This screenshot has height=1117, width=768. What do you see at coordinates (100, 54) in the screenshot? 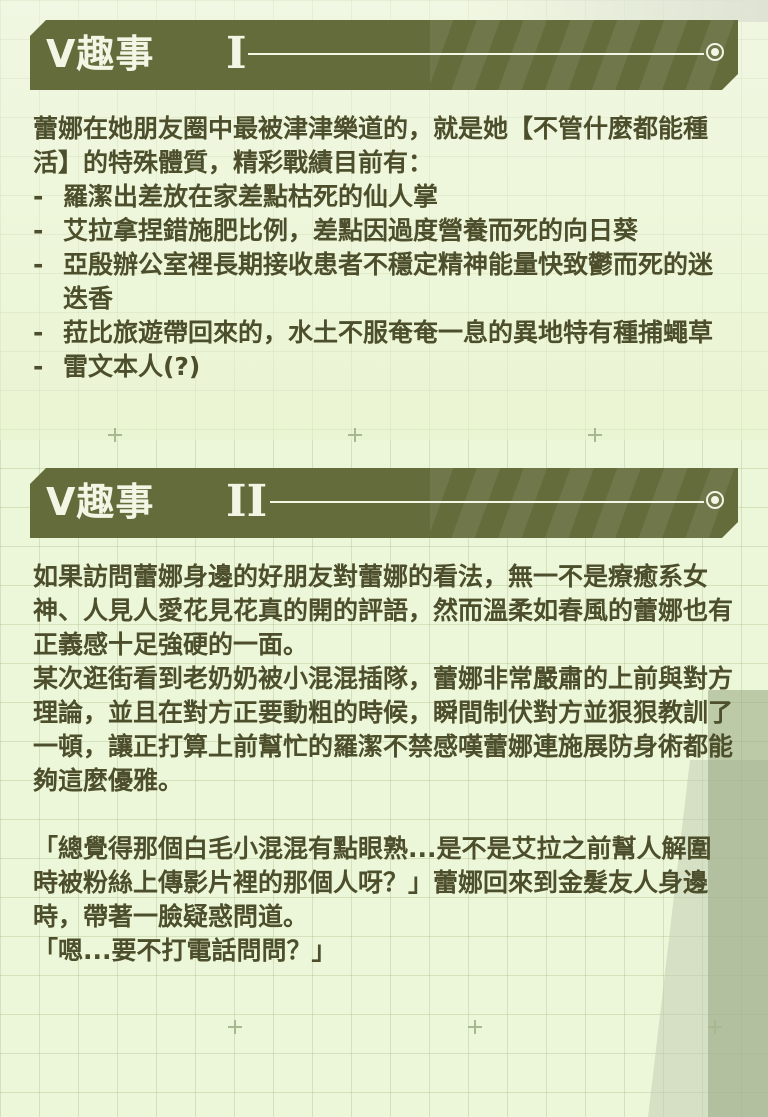
I see `section-1-title: V趣事` at bounding box center [100, 54].